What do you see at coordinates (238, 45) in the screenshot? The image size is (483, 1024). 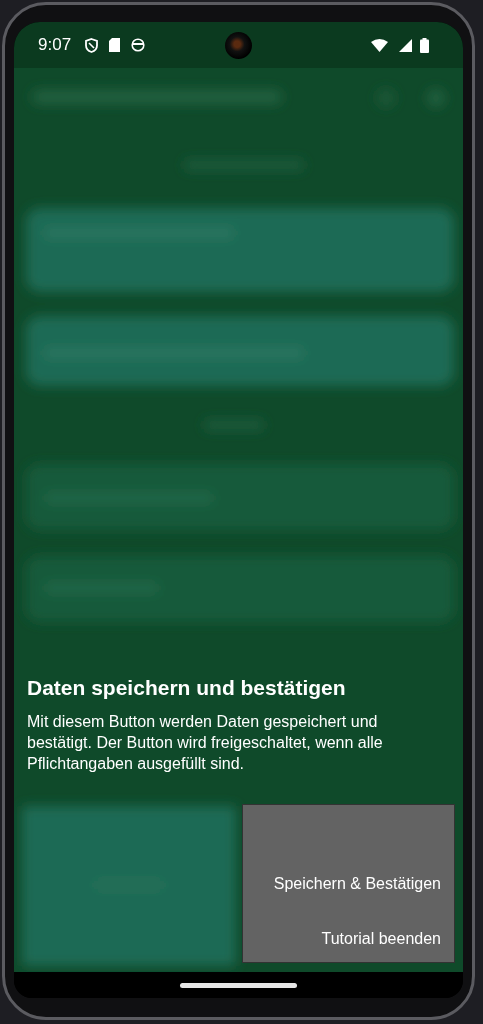 I see `camera-cutout` at bounding box center [238, 45].